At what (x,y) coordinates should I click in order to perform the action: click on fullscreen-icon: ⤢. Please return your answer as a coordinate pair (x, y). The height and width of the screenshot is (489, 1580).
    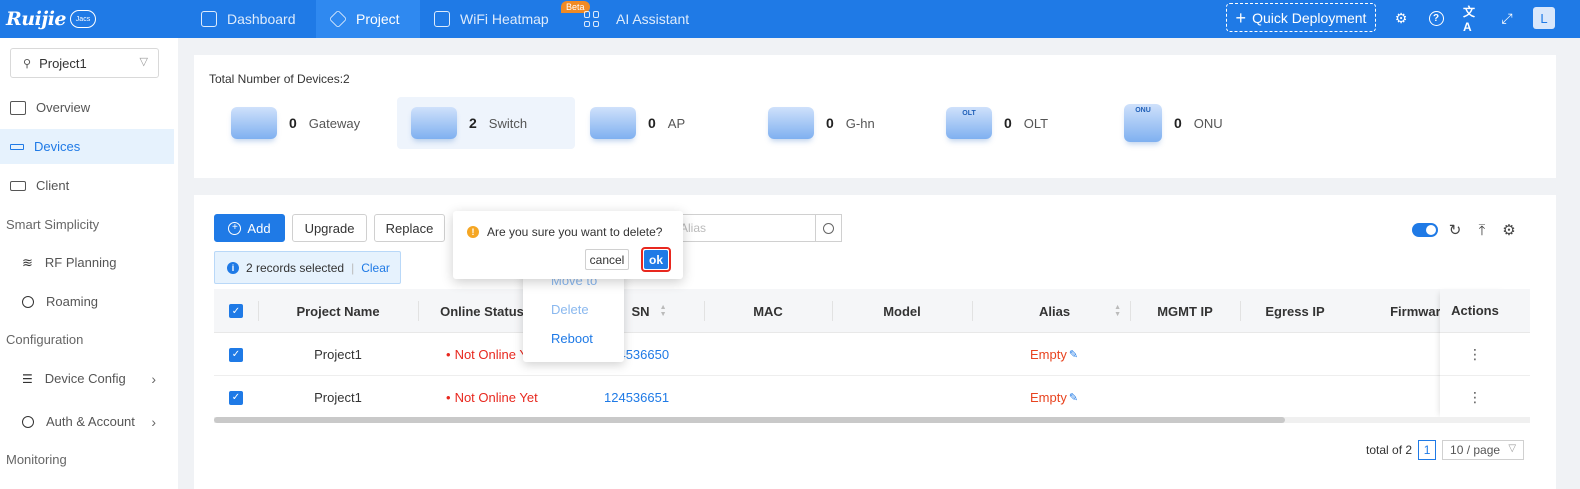
    Looking at the image, I should click on (1507, 18).